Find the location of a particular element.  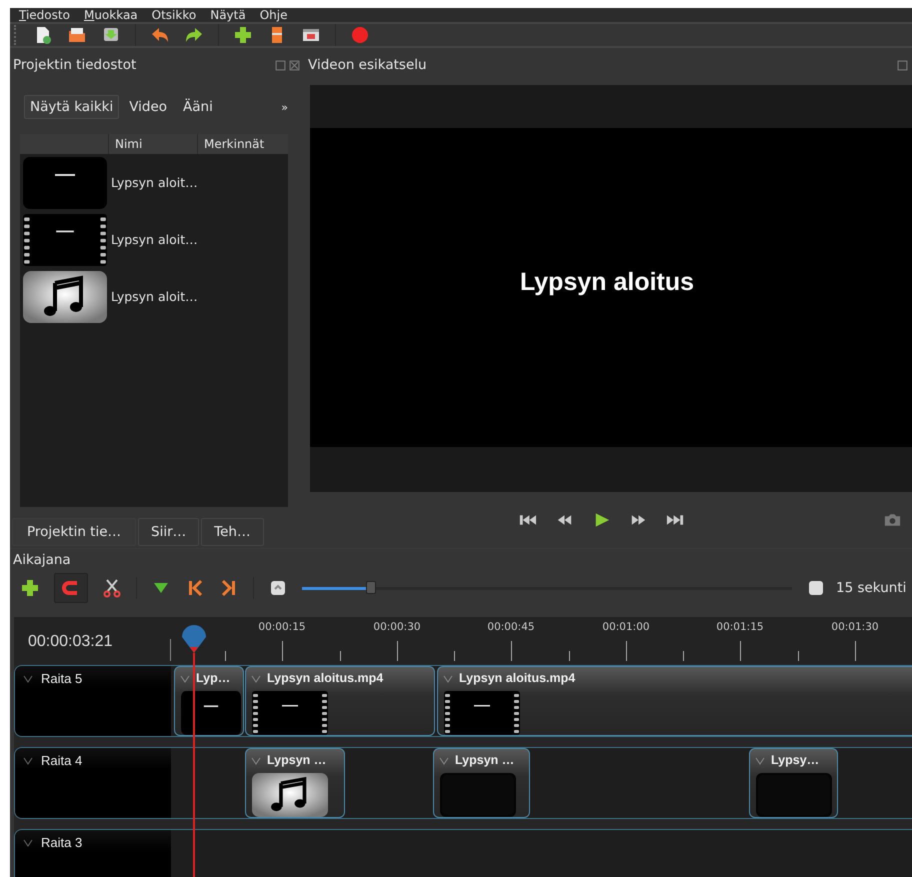

track-header: Raita 5 is located at coordinates (93, 701).